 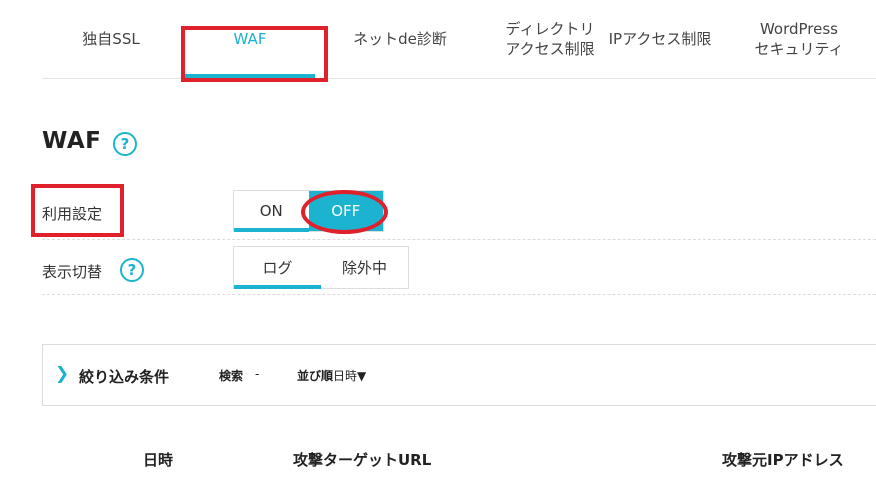 I want to click on active-tab-indicator, so click(x=250, y=76).